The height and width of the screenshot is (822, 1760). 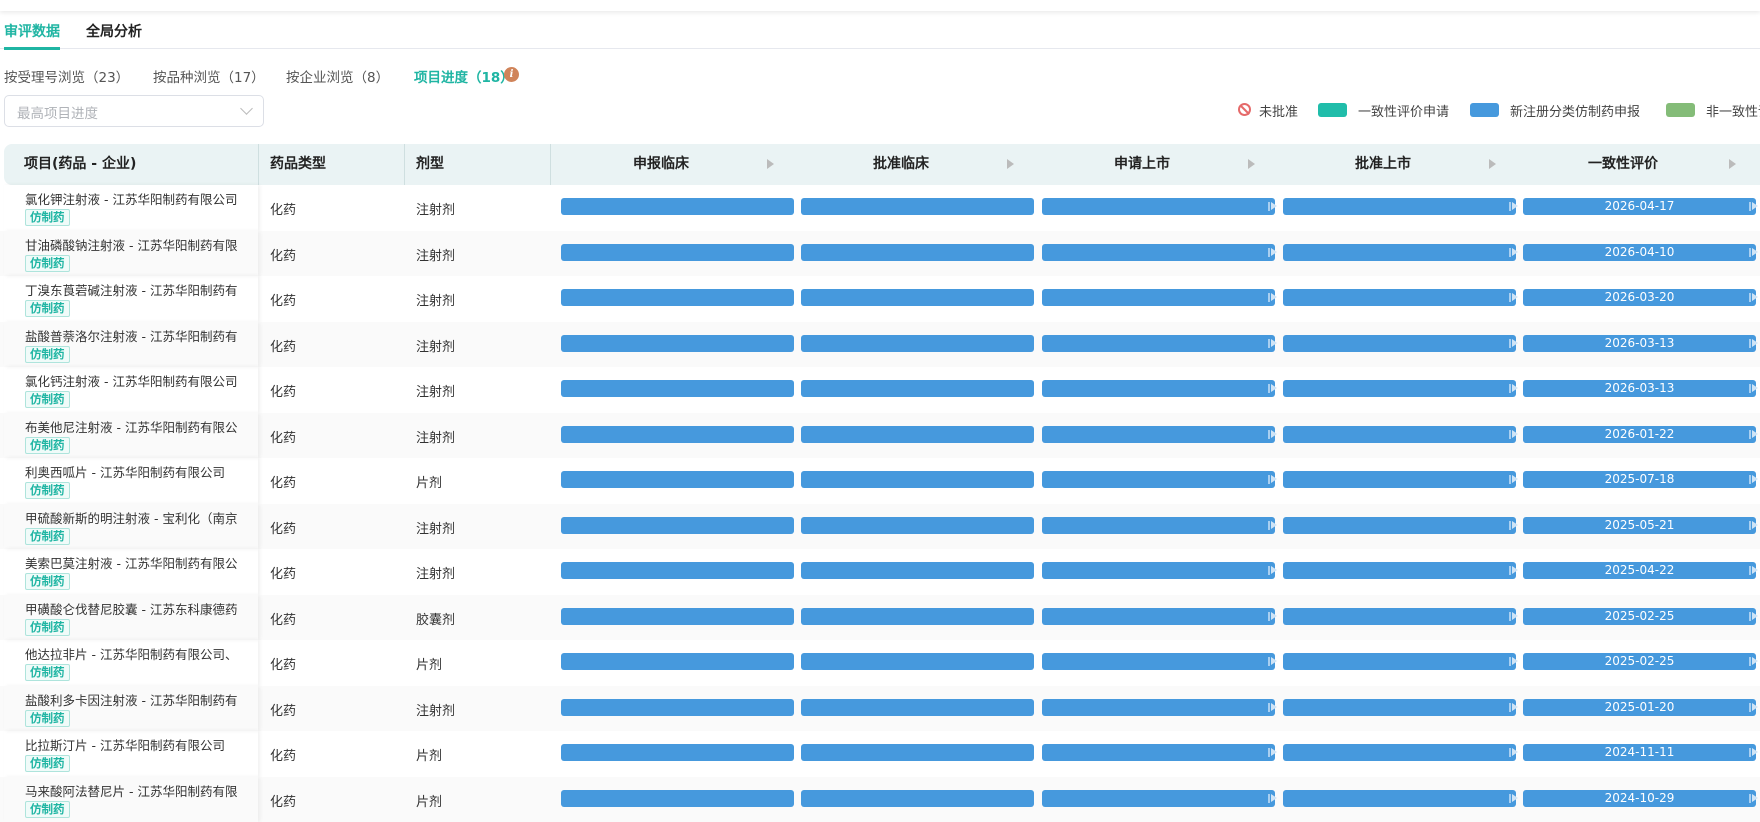 I want to click on project-name: 利奥西呱片 - 江苏华阳制药有限公司, so click(x=134, y=471).